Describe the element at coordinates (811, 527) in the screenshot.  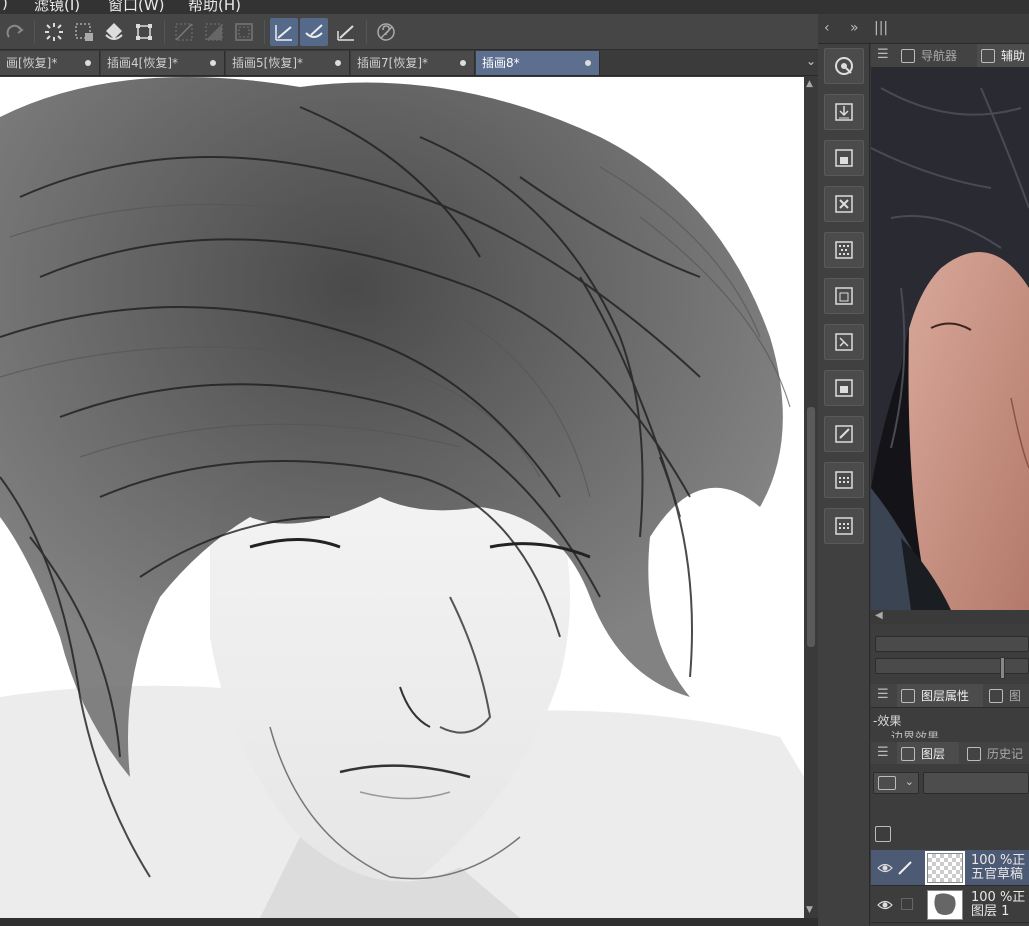
I see `scroll-thumb` at that location.